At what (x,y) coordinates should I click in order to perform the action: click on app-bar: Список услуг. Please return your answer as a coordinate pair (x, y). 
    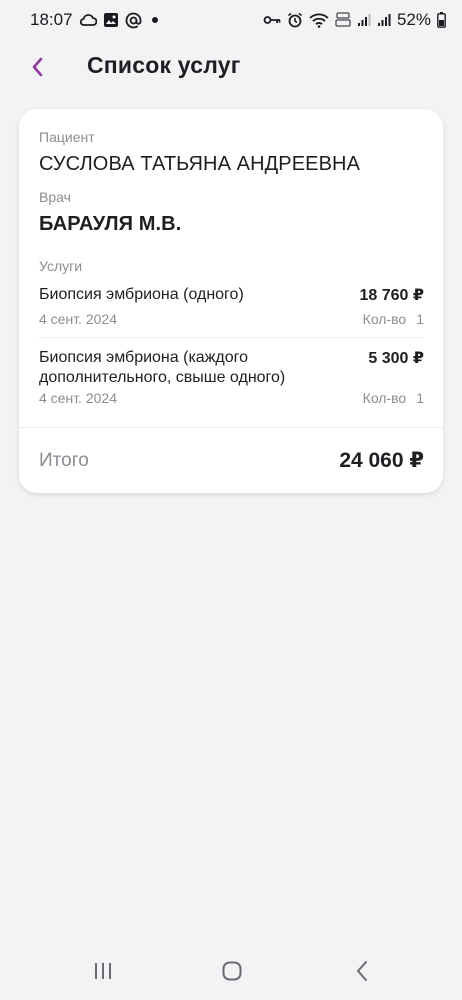
    Looking at the image, I should click on (231, 67).